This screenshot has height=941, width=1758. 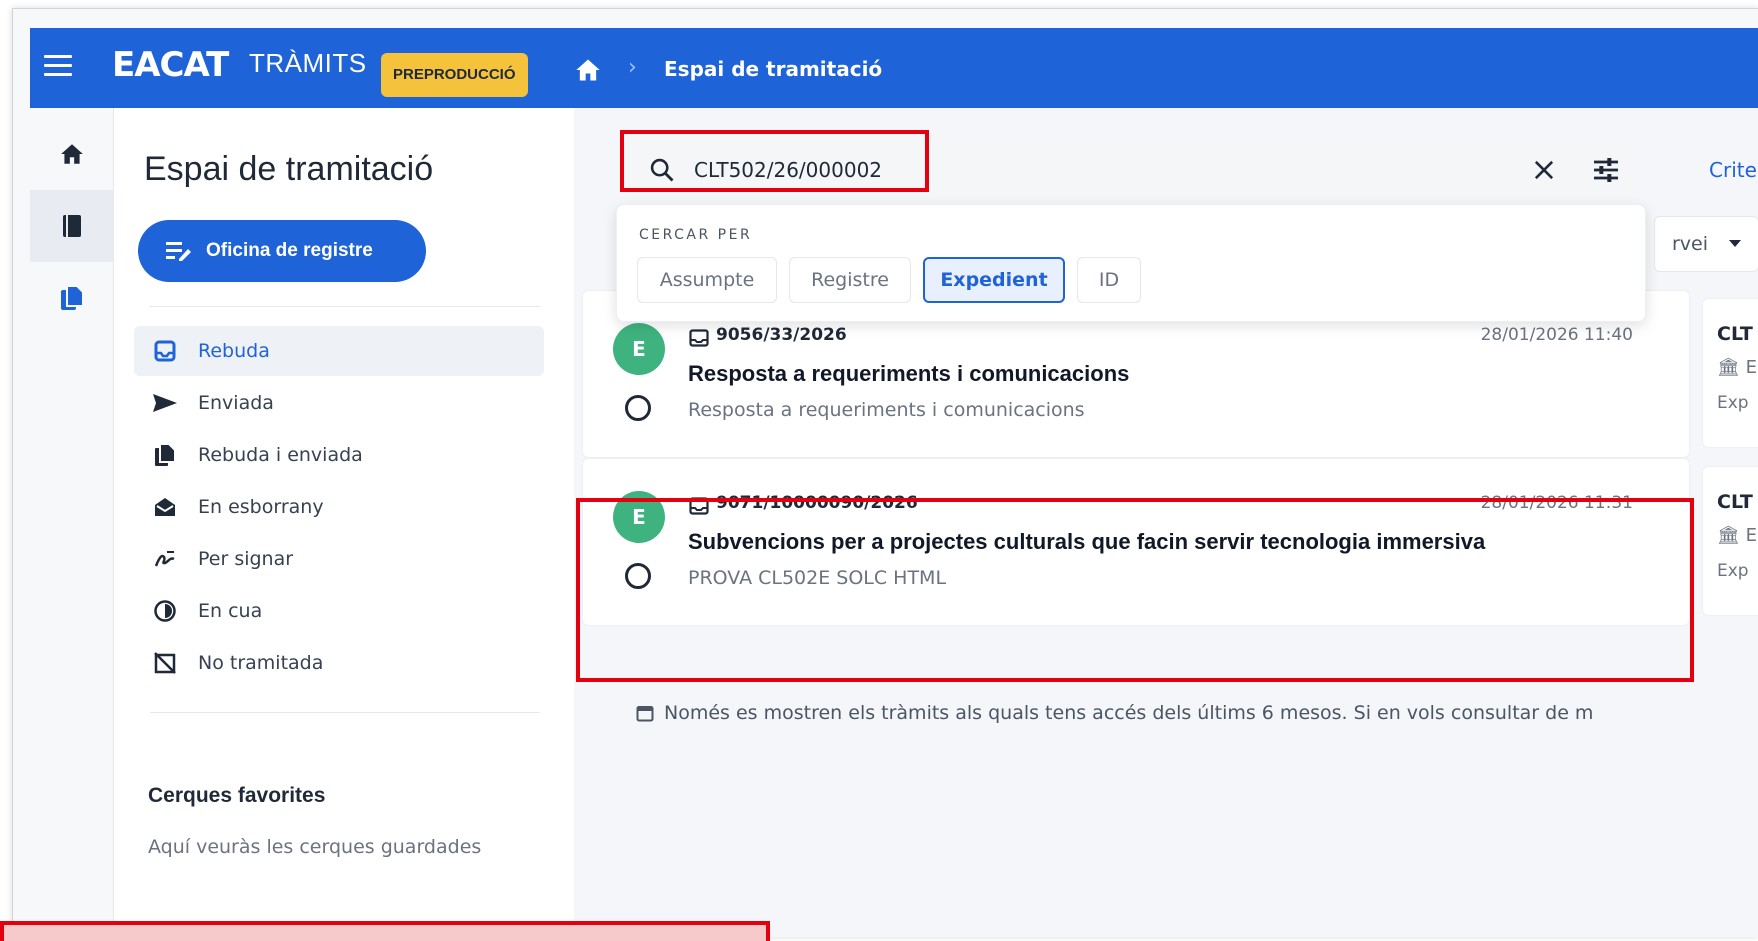 What do you see at coordinates (339, 351) in the screenshot?
I see `sidebar-item-rebuda: Rebuda` at bounding box center [339, 351].